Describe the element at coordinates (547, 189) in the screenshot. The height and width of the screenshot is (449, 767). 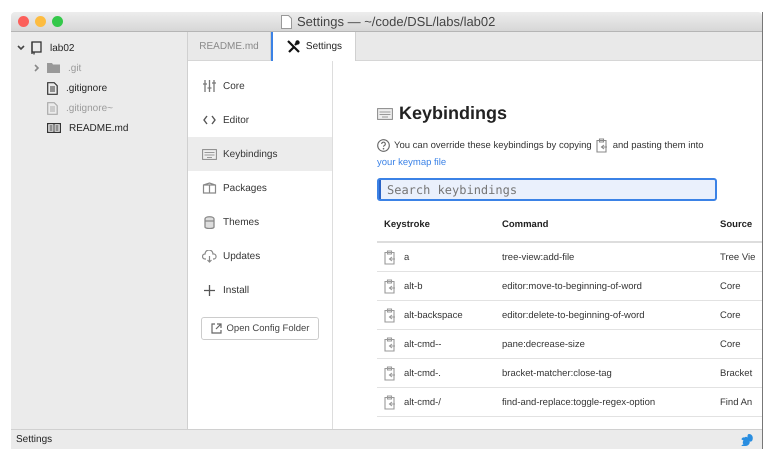
I see `search-field: Search keybindings` at that location.